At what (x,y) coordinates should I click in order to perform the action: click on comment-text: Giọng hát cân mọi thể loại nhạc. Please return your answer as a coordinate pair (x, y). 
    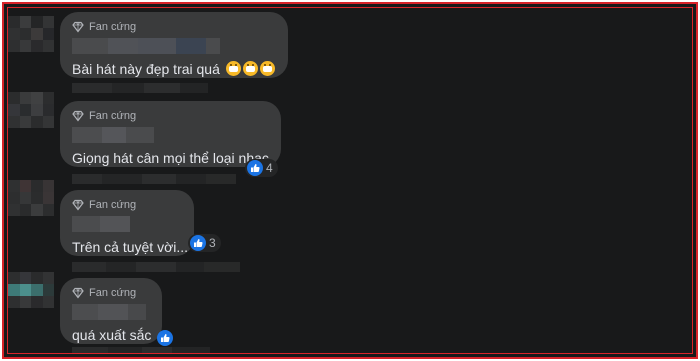
    Looking at the image, I should click on (170, 158).